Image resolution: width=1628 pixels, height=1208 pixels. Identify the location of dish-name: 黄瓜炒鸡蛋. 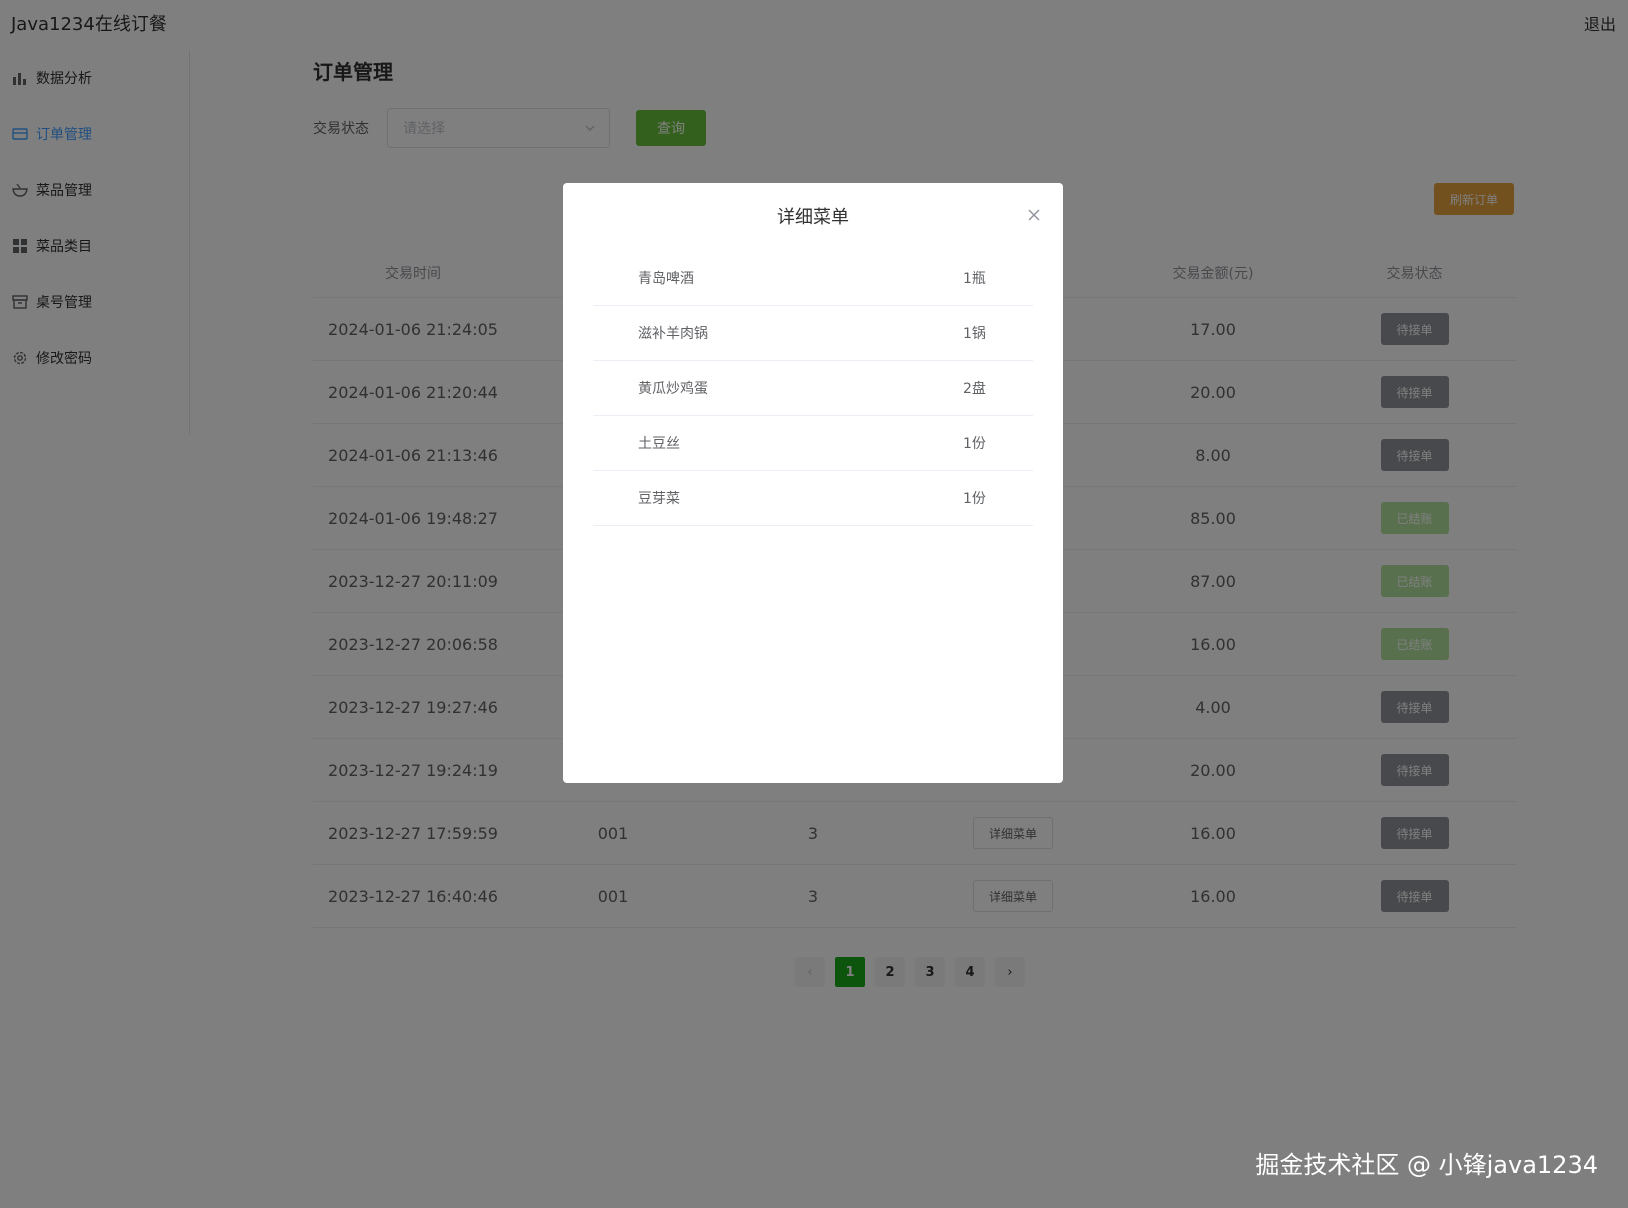
(673, 389).